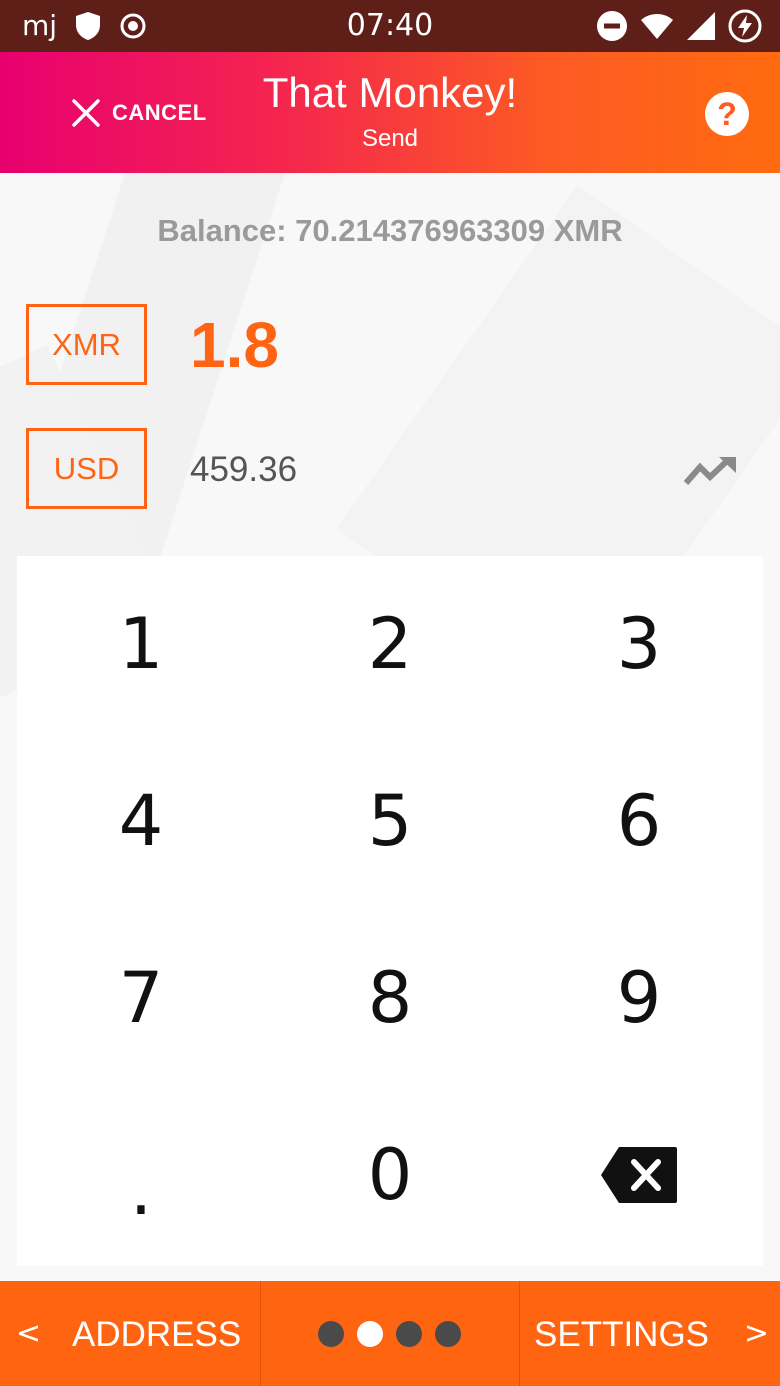 The image size is (780, 1386). Describe the element at coordinates (745, 26) in the screenshot. I see `battery-charging-icon` at that location.